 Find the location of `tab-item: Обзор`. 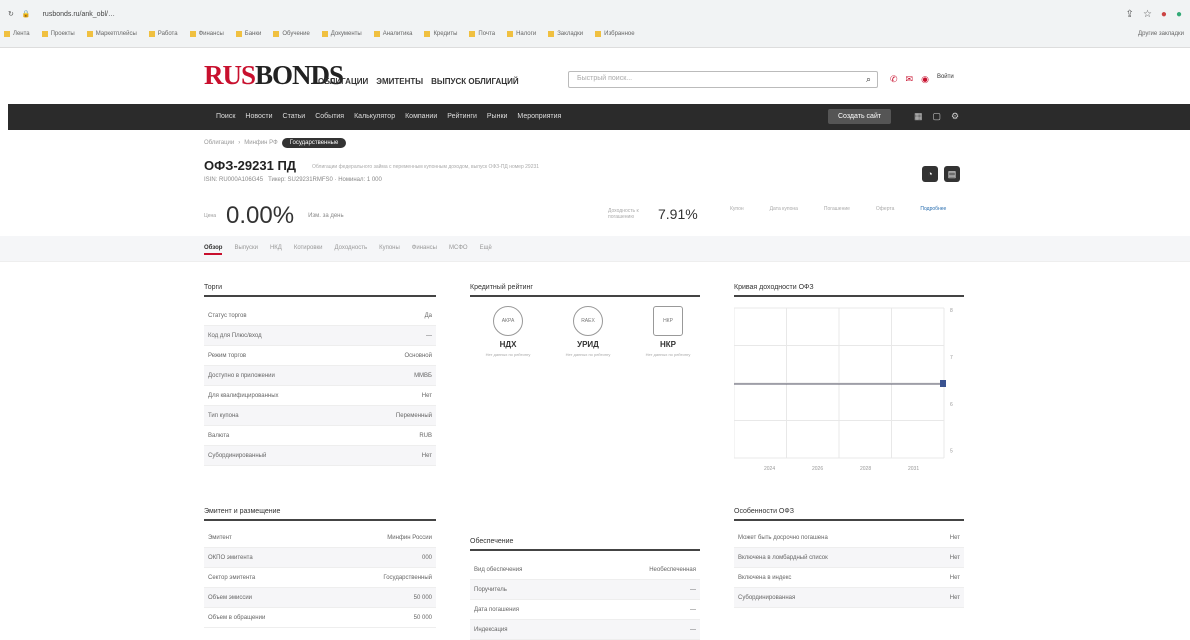

tab-item: Обзор is located at coordinates (213, 250).